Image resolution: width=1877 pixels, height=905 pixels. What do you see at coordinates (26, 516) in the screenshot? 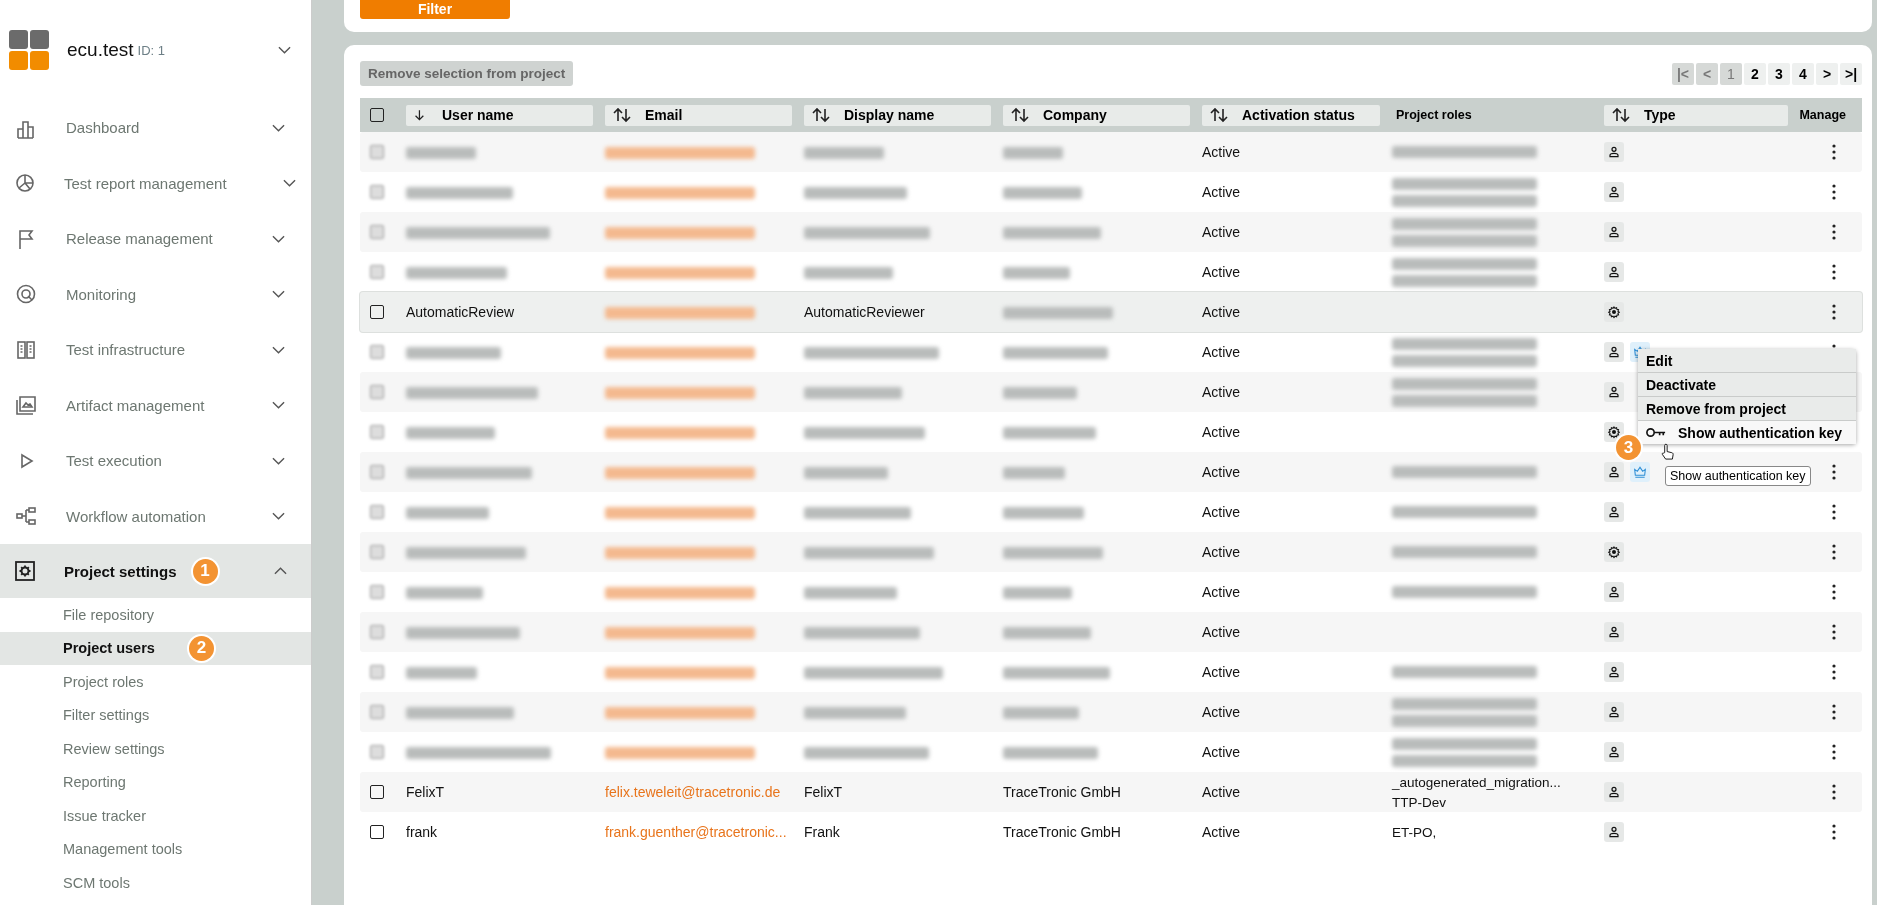
I see `flow-icon` at bounding box center [26, 516].